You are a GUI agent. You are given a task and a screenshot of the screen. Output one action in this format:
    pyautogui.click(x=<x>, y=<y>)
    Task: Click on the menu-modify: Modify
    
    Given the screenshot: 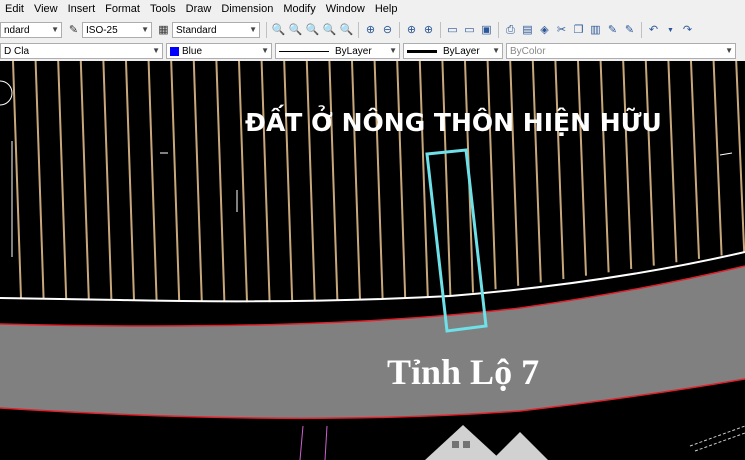 What is the action you would take?
    pyautogui.click(x=299, y=9)
    